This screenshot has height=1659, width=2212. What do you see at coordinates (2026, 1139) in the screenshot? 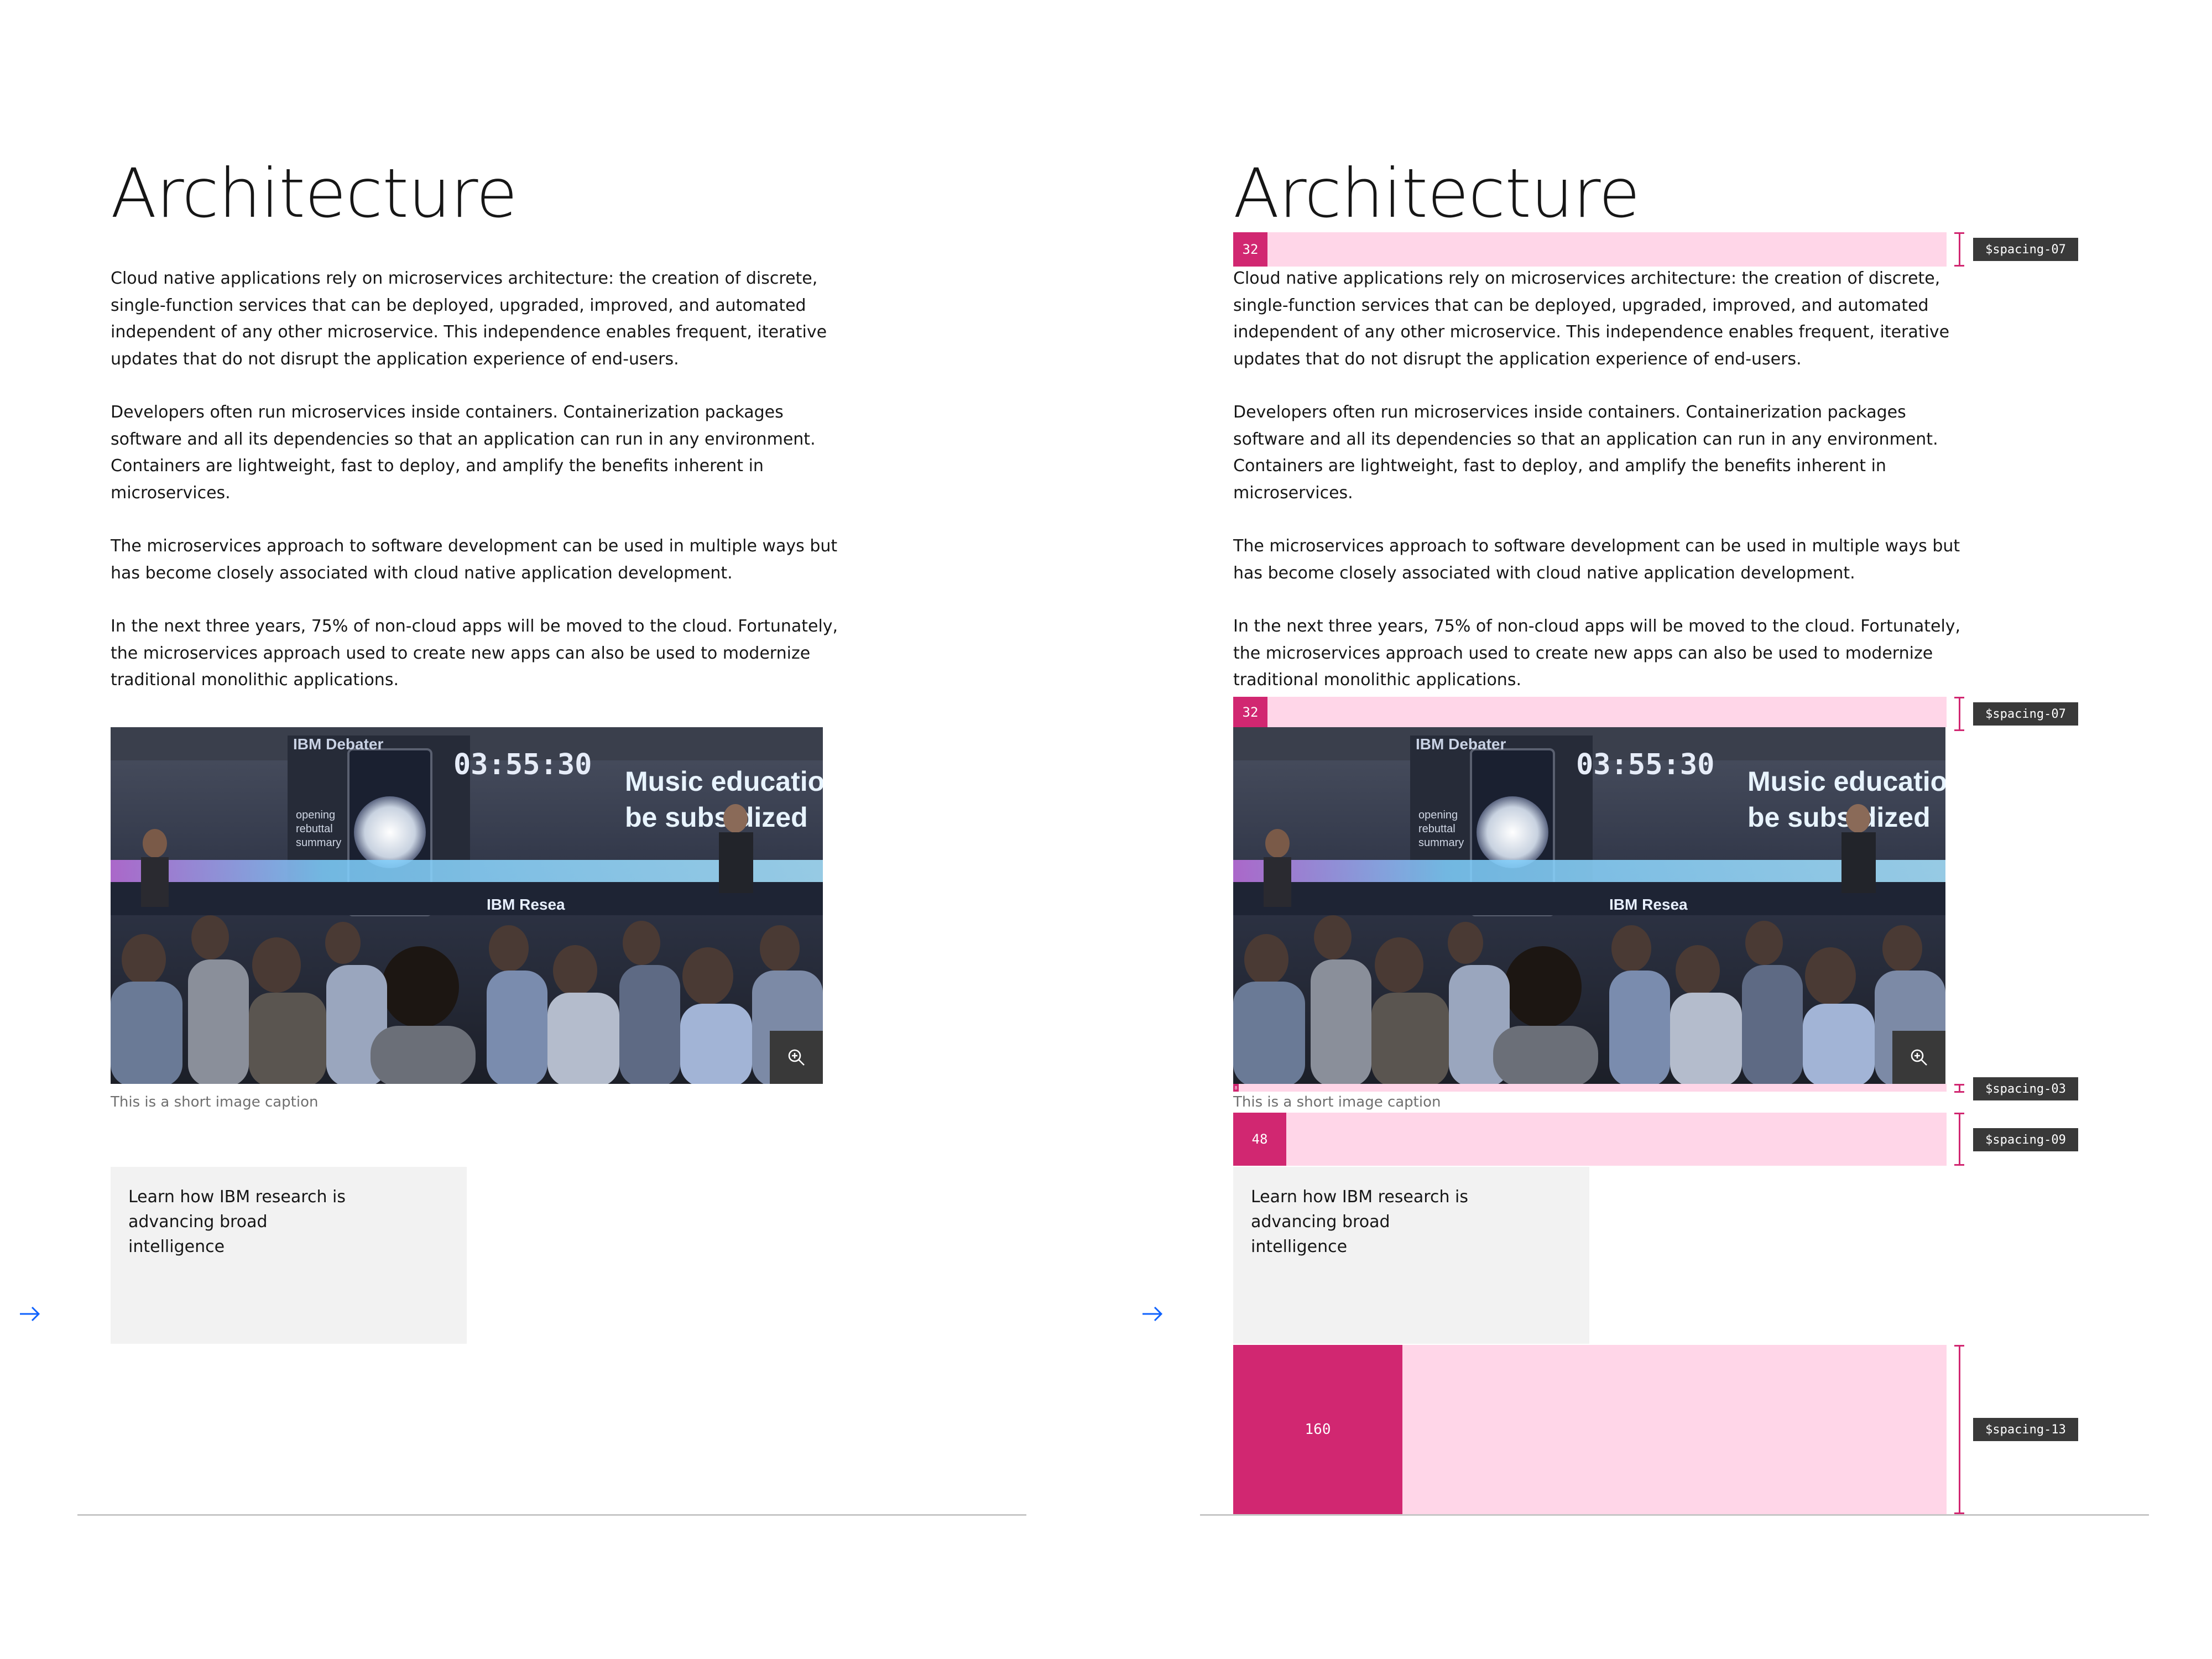
I see `spacing-token-label: $spacing-09` at bounding box center [2026, 1139].